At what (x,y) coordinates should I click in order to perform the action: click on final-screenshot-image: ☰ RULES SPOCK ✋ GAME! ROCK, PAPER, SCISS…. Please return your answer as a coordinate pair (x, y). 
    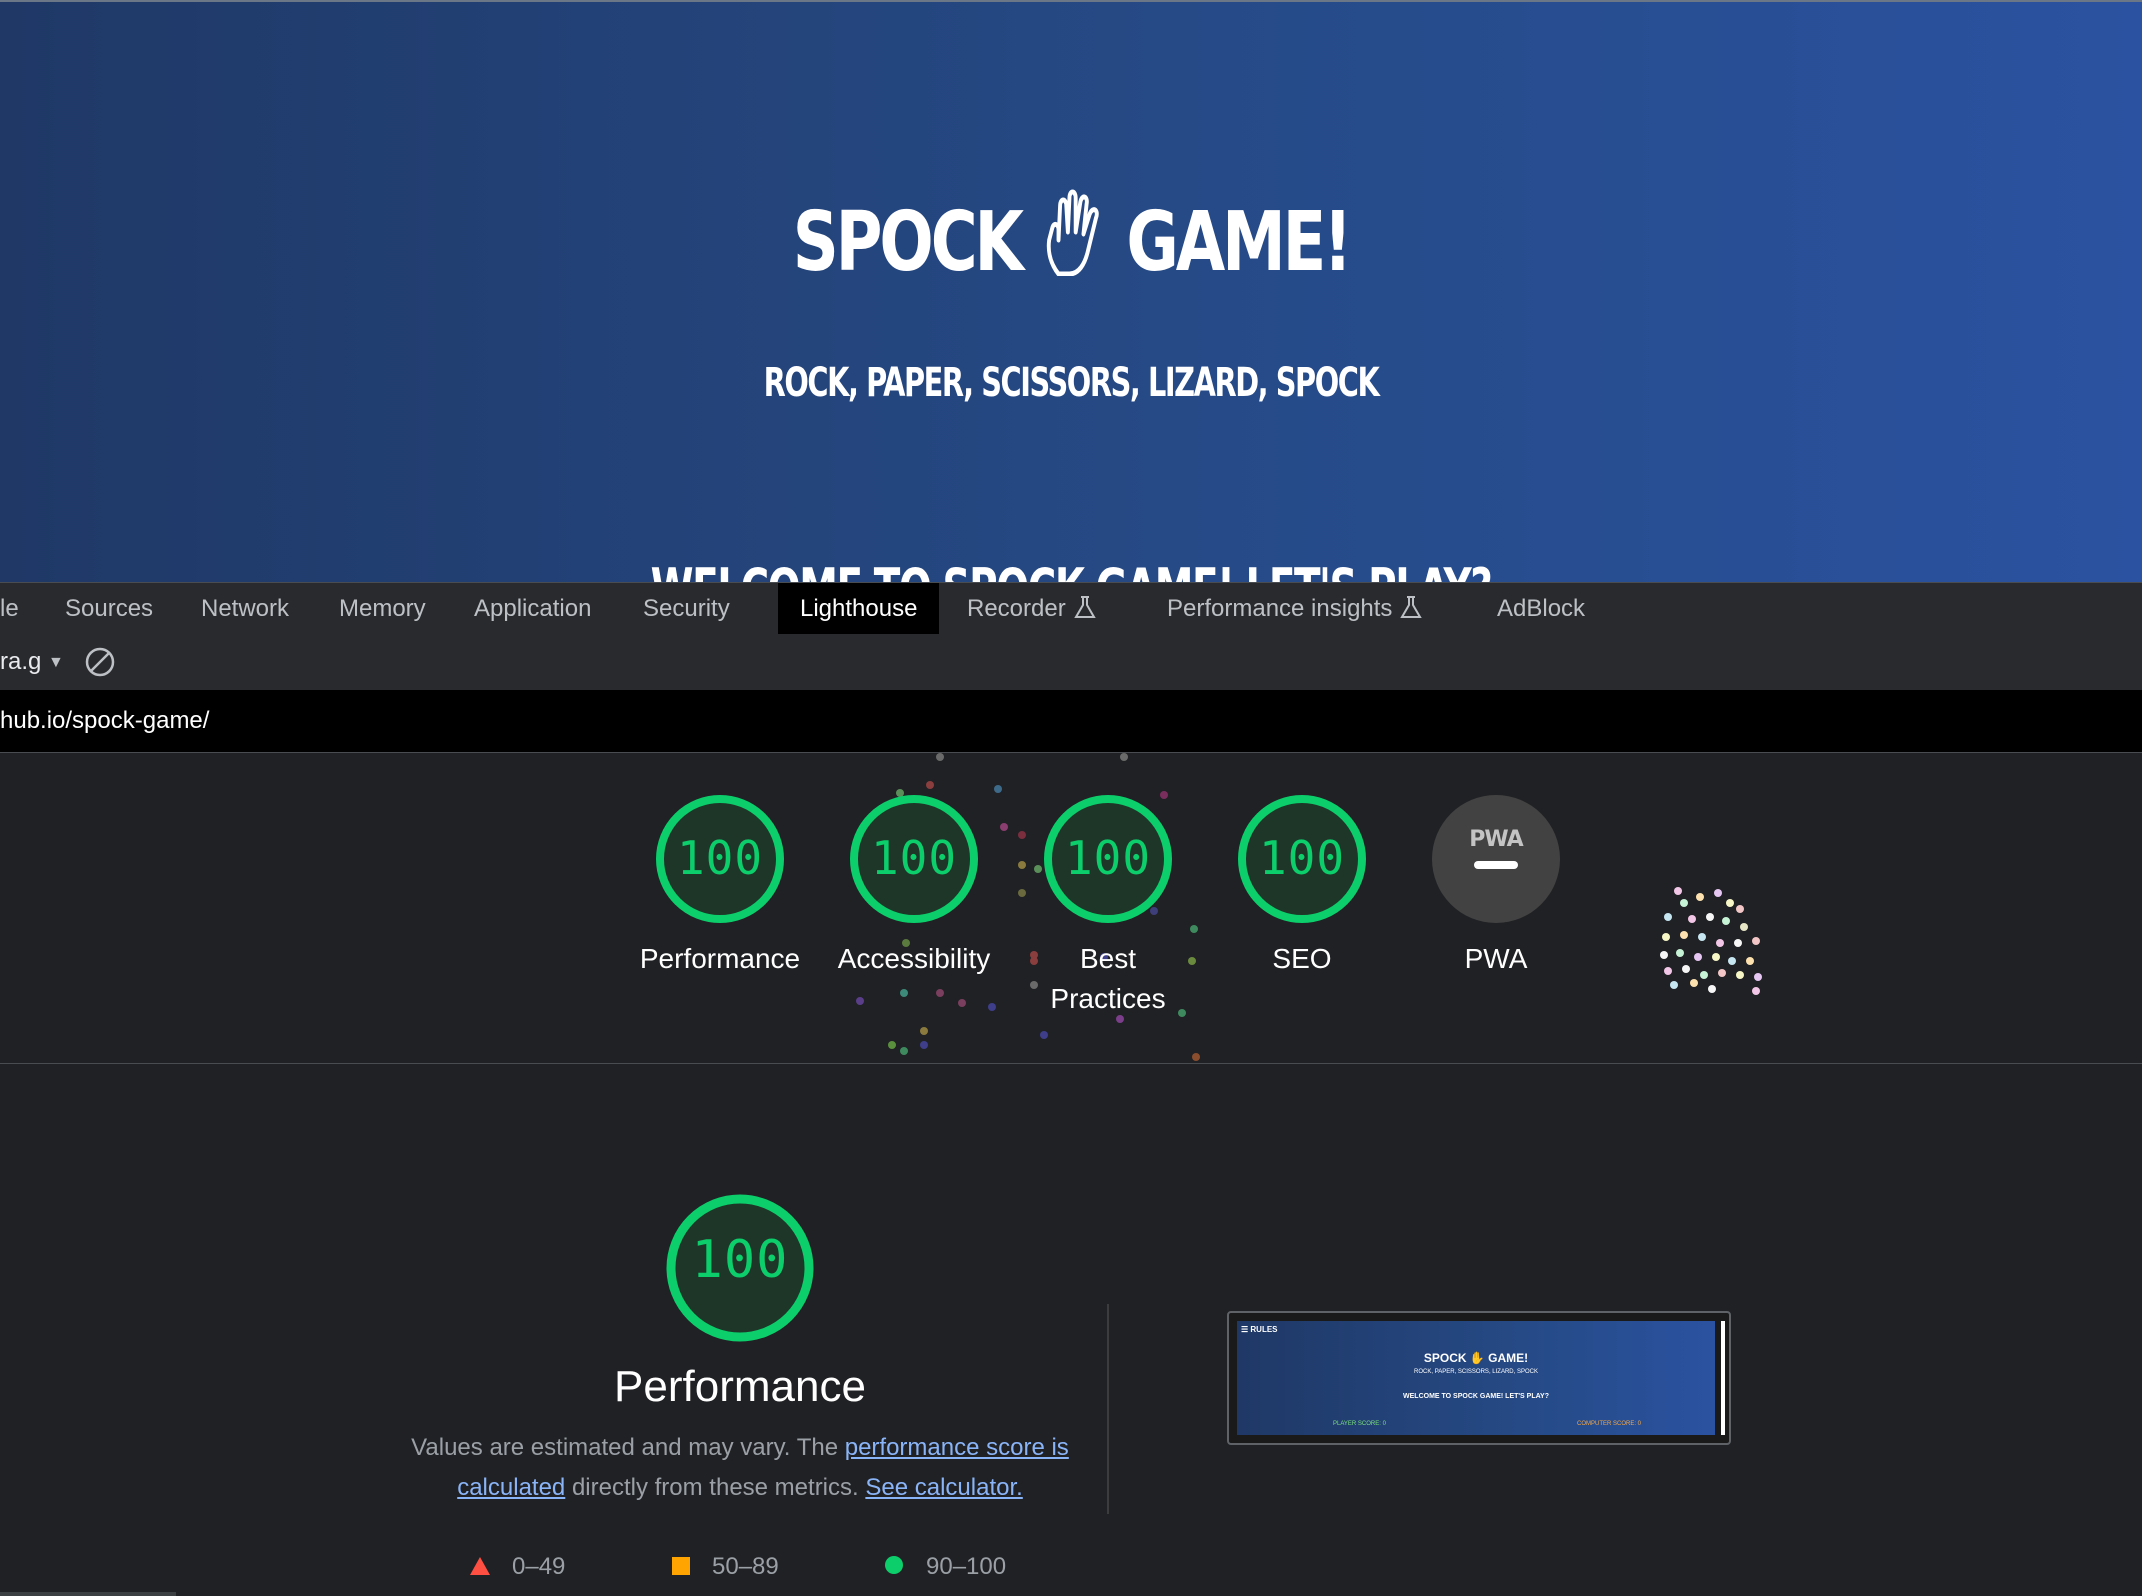
    Looking at the image, I should click on (1476, 1378).